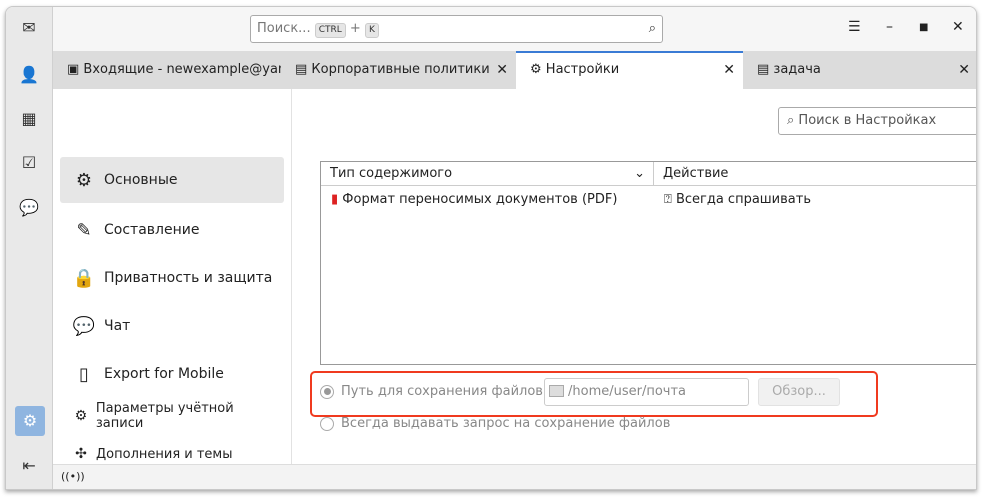 The image size is (990, 504). I want to click on tab-settings: ⚙ Настройки ✕, so click(629, 70).